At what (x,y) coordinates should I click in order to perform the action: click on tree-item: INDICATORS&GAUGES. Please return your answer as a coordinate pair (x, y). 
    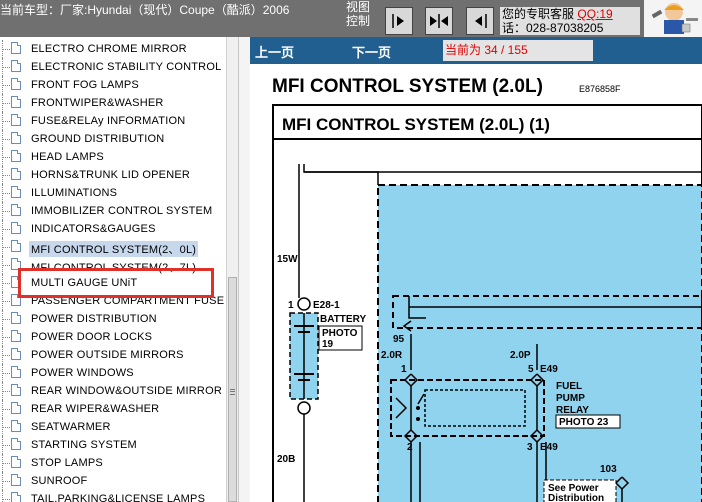
    Looking at the image, I should click on (113, 229).